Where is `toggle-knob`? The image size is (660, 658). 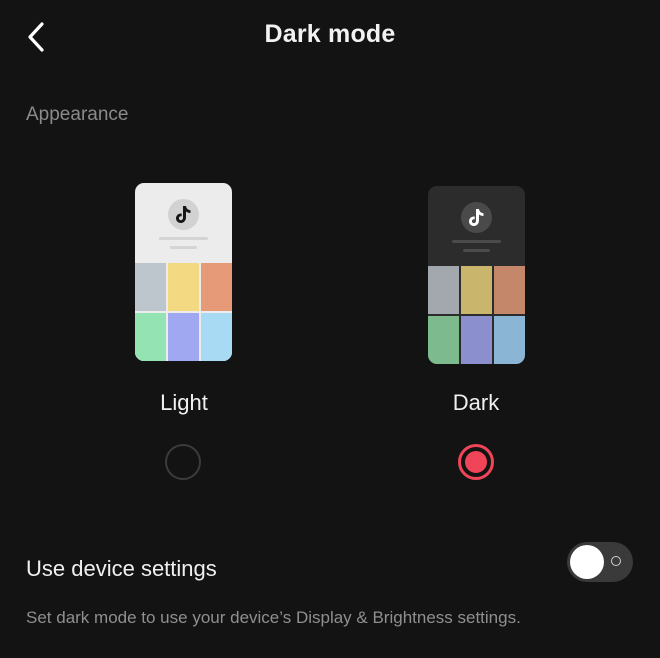 toggle-knob is located at coordinates (587, 562).